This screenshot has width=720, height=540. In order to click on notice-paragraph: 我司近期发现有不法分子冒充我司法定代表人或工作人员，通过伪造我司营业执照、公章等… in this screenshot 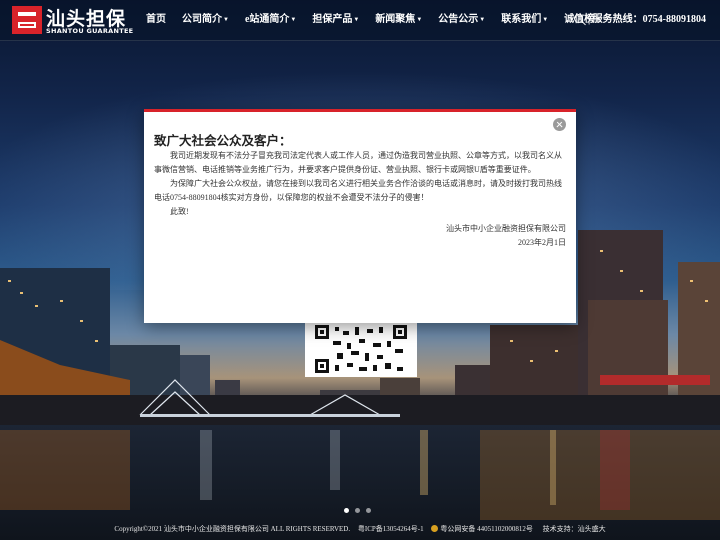, I will do `click(358, 162)`.